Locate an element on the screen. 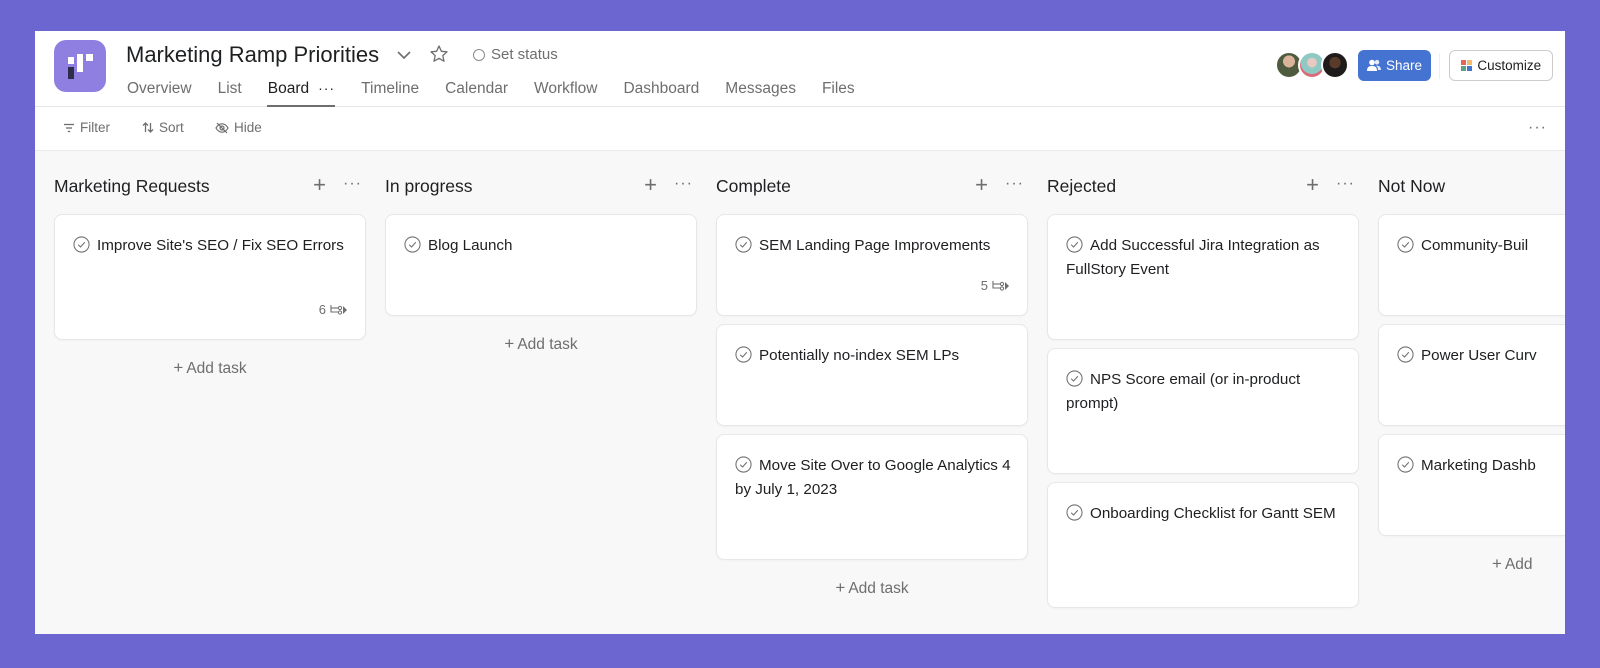 This screenshot has height=668, width=1600. subtask-count-value: 6 is located at coordinates (322, 309).